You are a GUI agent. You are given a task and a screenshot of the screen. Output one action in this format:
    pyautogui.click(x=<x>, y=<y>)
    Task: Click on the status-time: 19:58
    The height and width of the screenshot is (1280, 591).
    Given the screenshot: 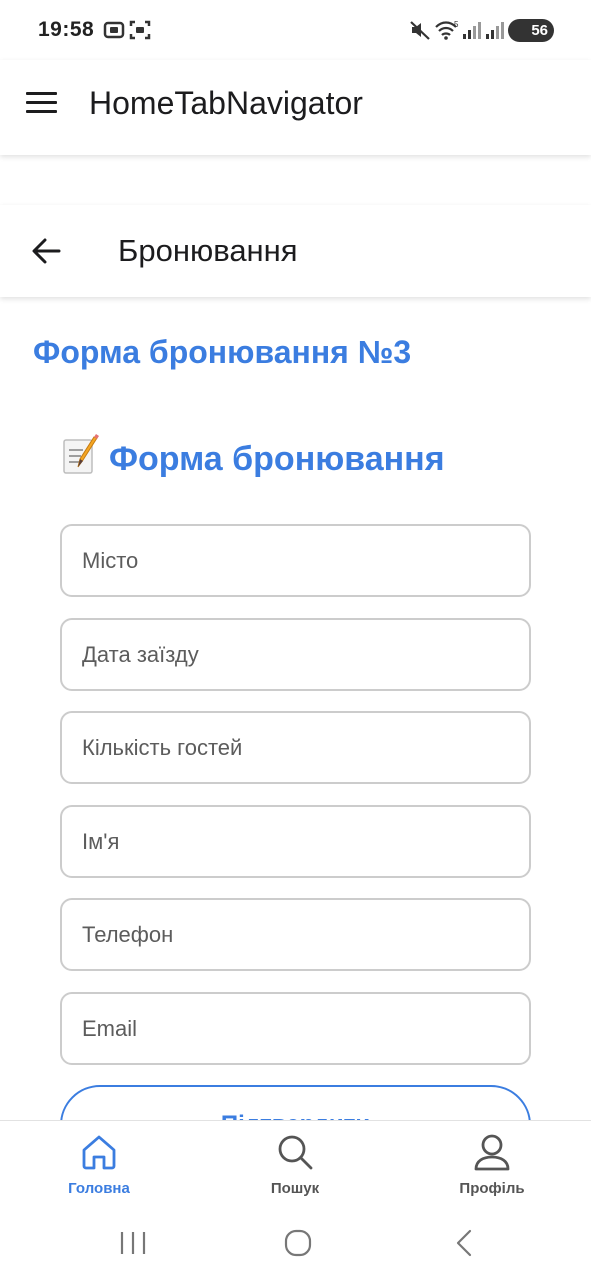 What is the action you would take?
    pyautogui.click(x=66, y=29)
    